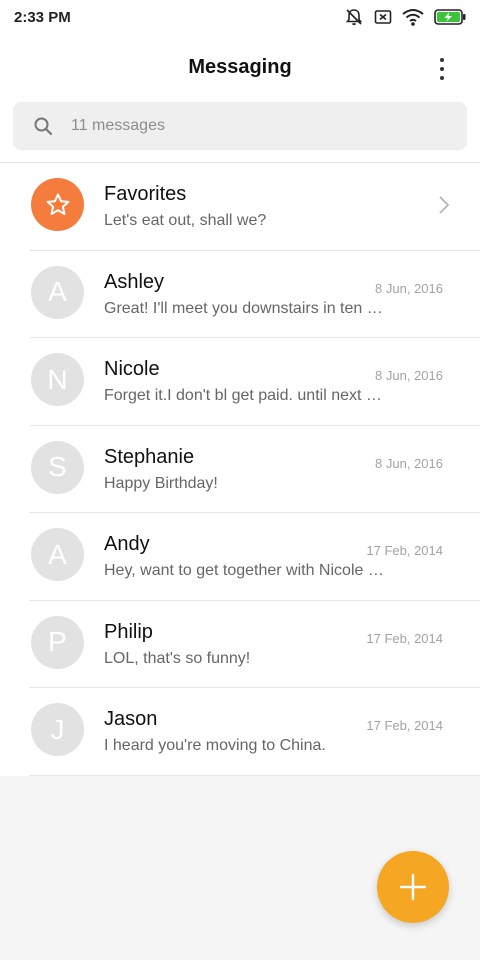 This screenshot has height=960, width=480. What do you see at coordinates (383, 17) in the screenshot?
I see `no-sim-icon` at bounding box center [383, 17].